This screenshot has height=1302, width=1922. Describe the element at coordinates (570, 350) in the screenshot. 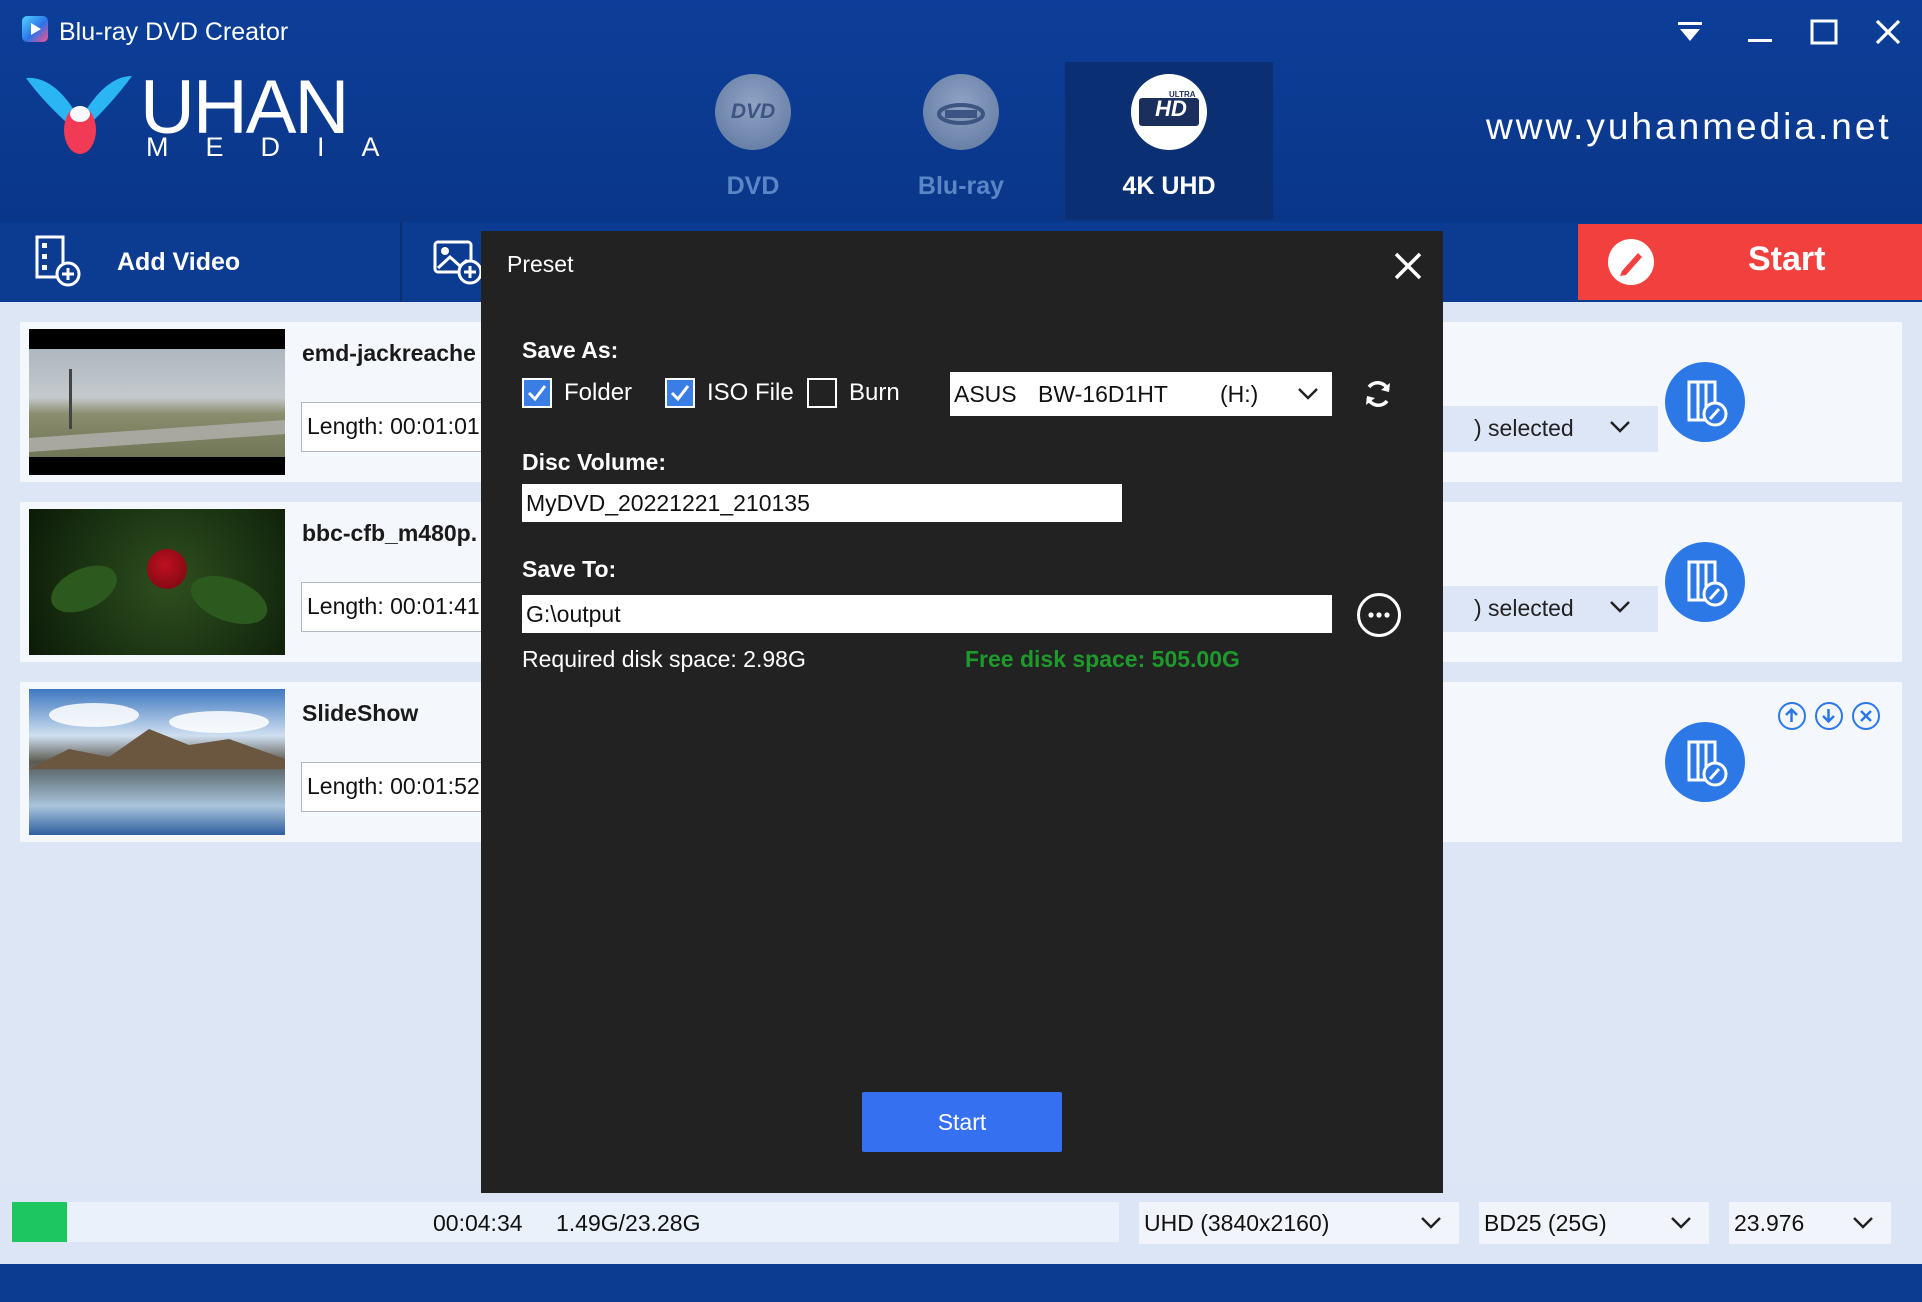

I see `save-as-label: Save As:` at that location.